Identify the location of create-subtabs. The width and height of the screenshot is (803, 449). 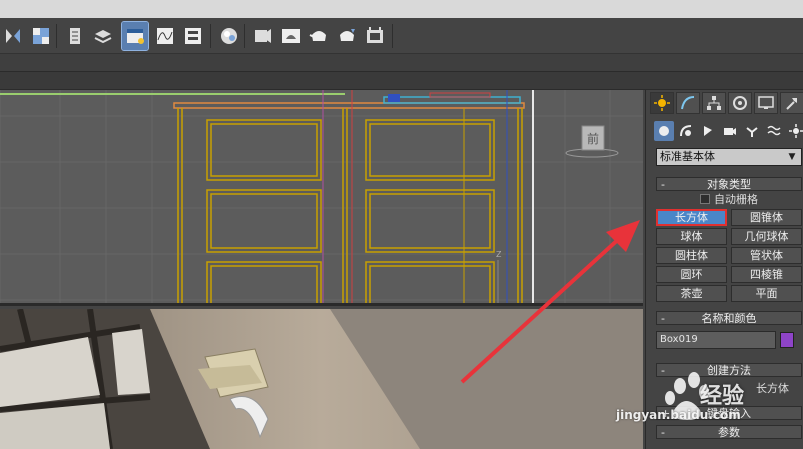
(728, 132).